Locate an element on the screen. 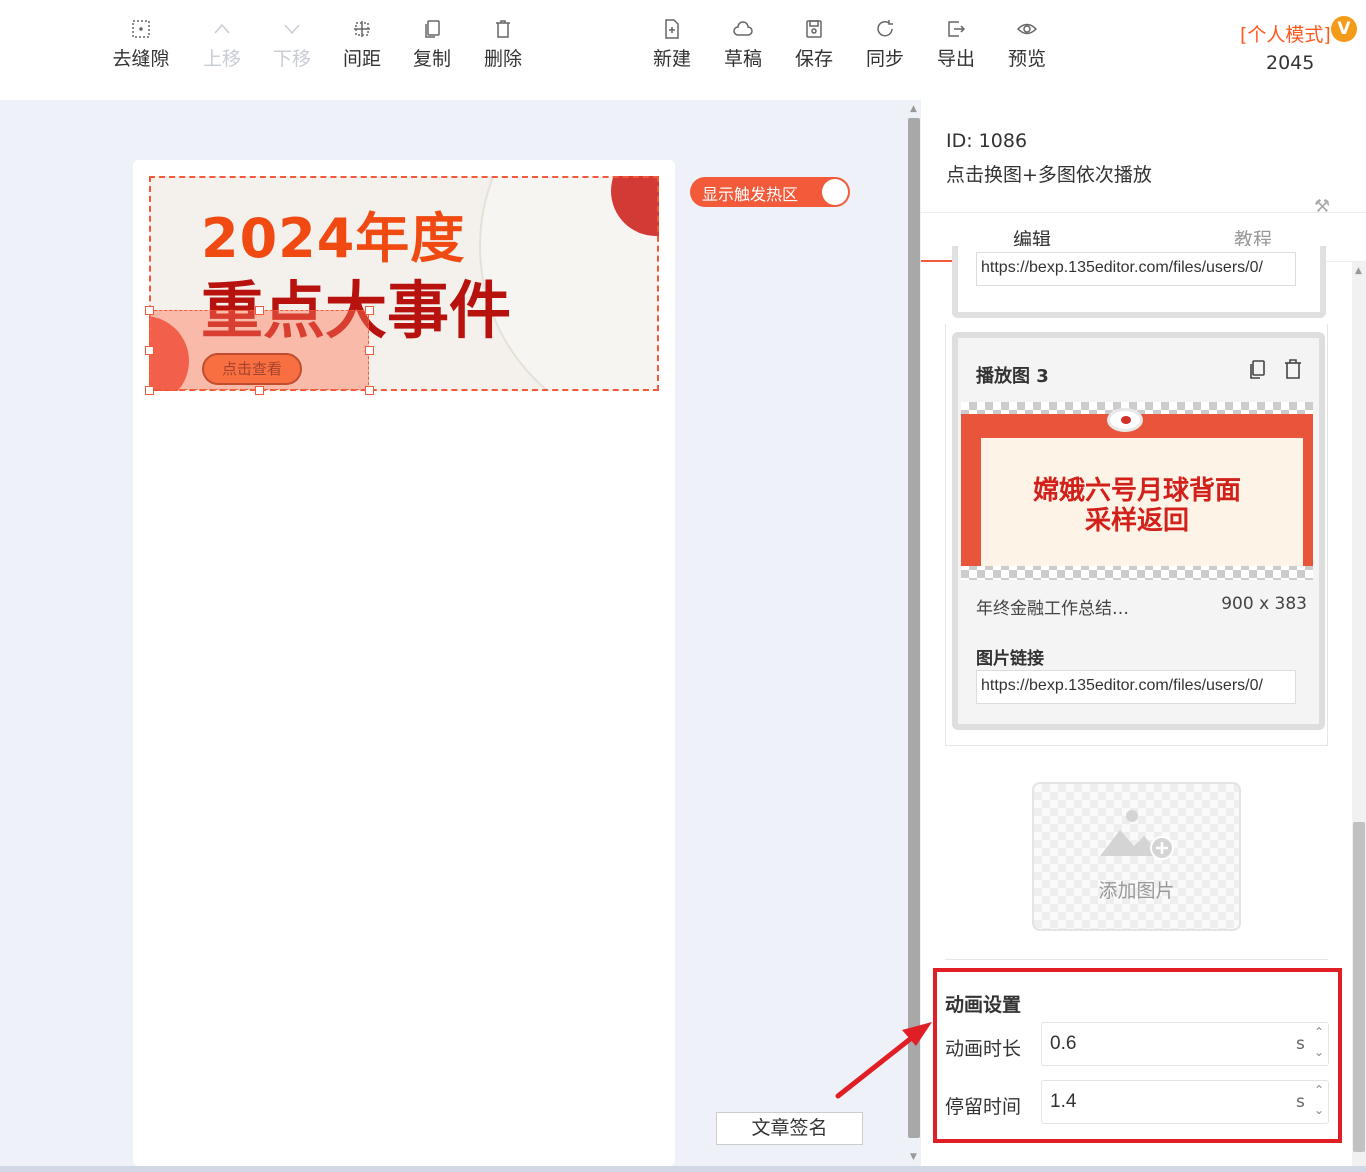 This screenshot has height=1172, width=1366. animation-settings-highlight: 动画设置 动画时长 0.6 s ⌃ ⌄ 停留时间 1.4 s ⌃ ⌄ is located at coordinates (1137, 1055).